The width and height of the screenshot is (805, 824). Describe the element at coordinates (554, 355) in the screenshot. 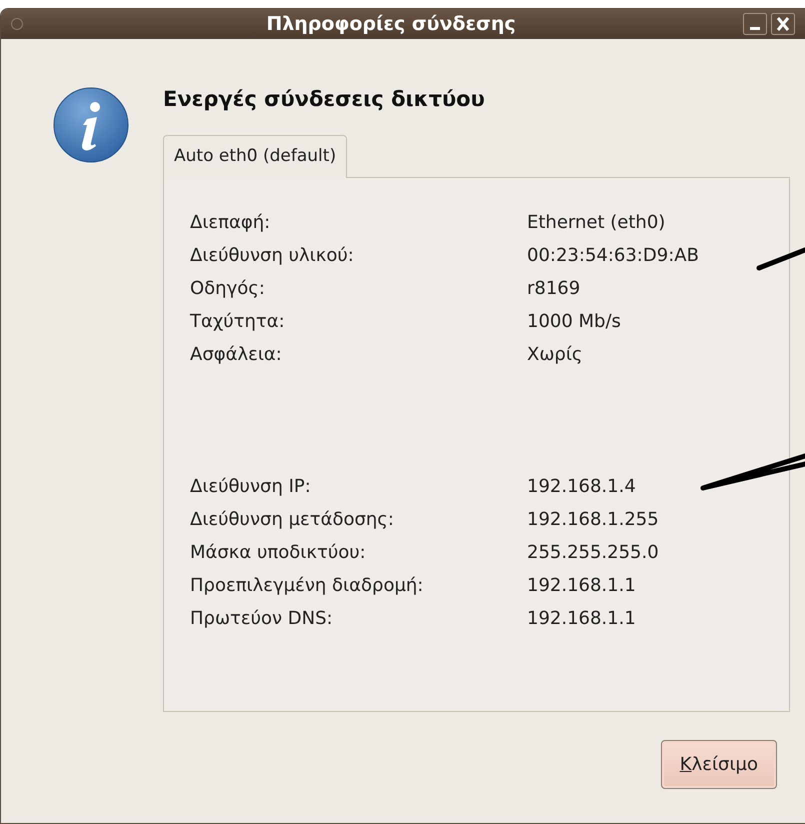

I see `field-value: Χωρίς` at that location.